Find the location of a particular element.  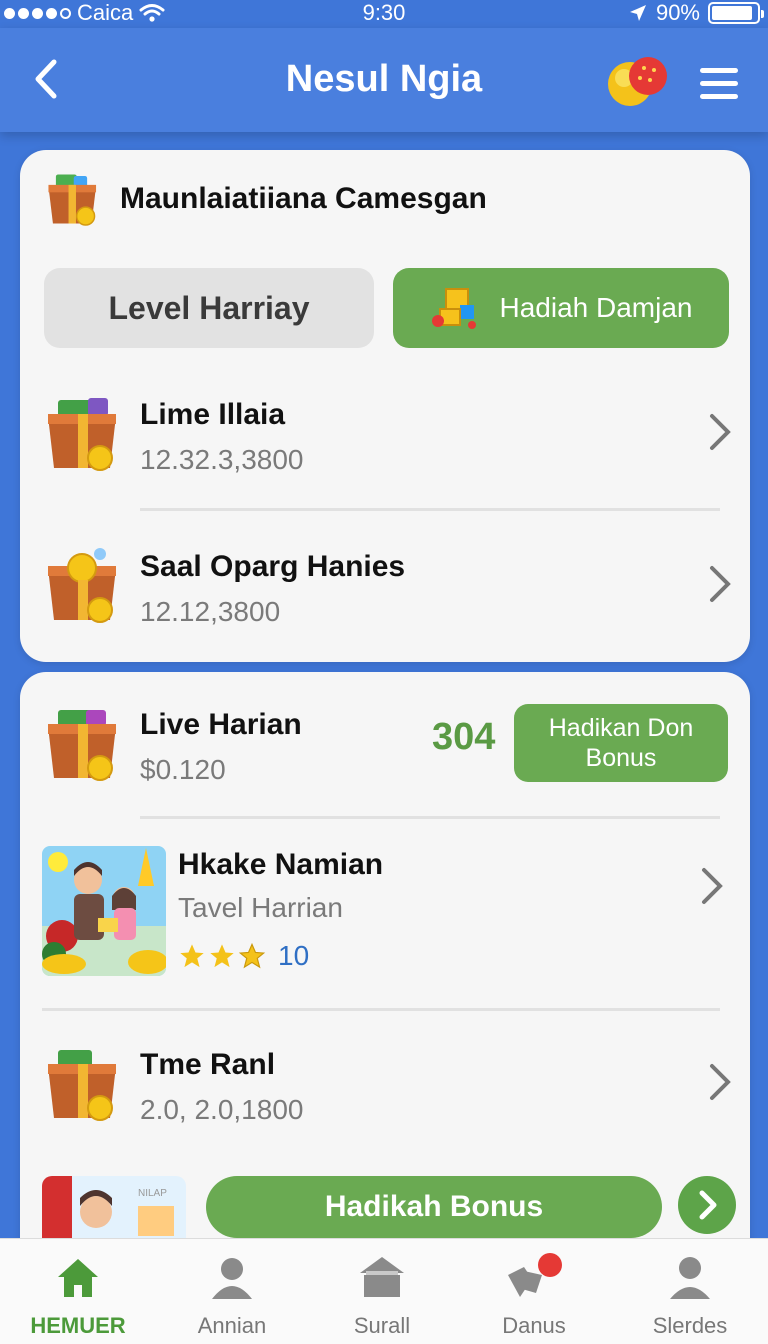

feature-subtitle: Tavel Harrian is located at coordinates (260, 907).